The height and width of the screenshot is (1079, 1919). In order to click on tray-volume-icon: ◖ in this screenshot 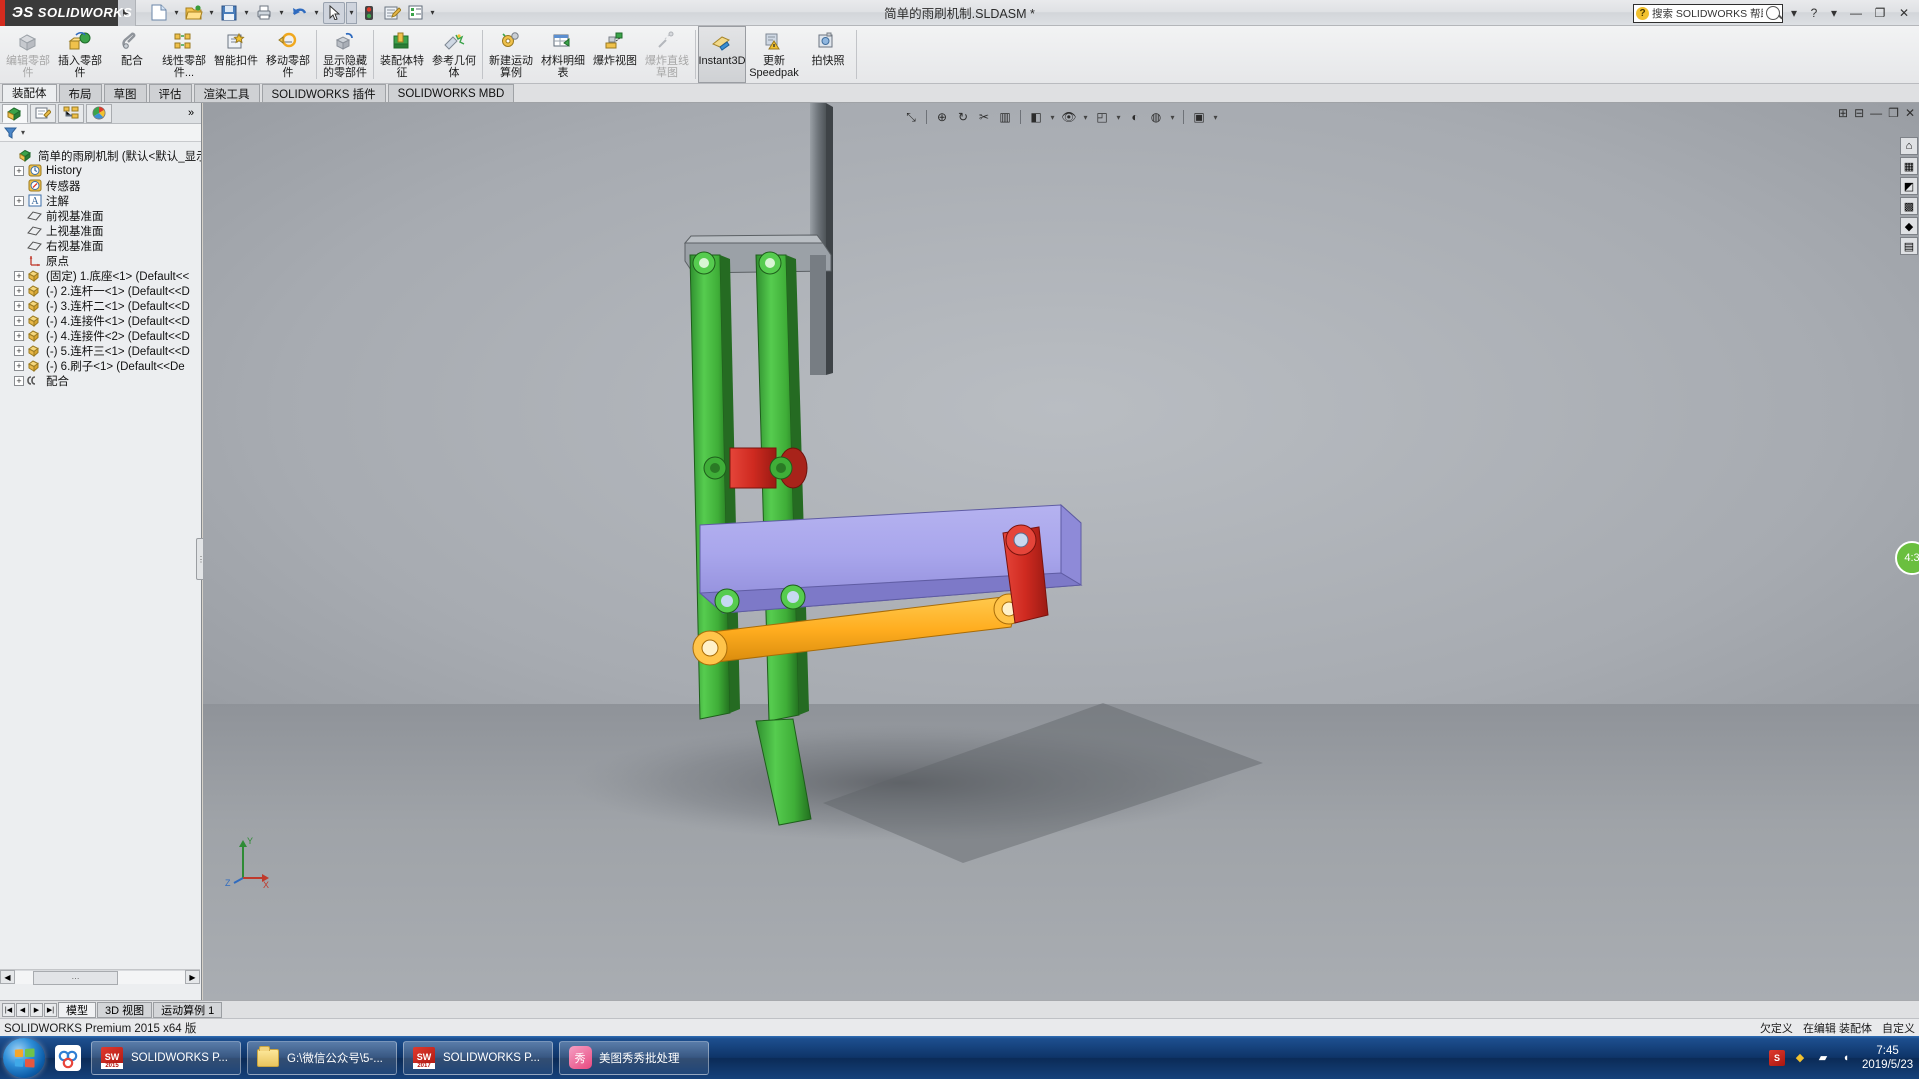, I will do `click(1846, 1058)`.